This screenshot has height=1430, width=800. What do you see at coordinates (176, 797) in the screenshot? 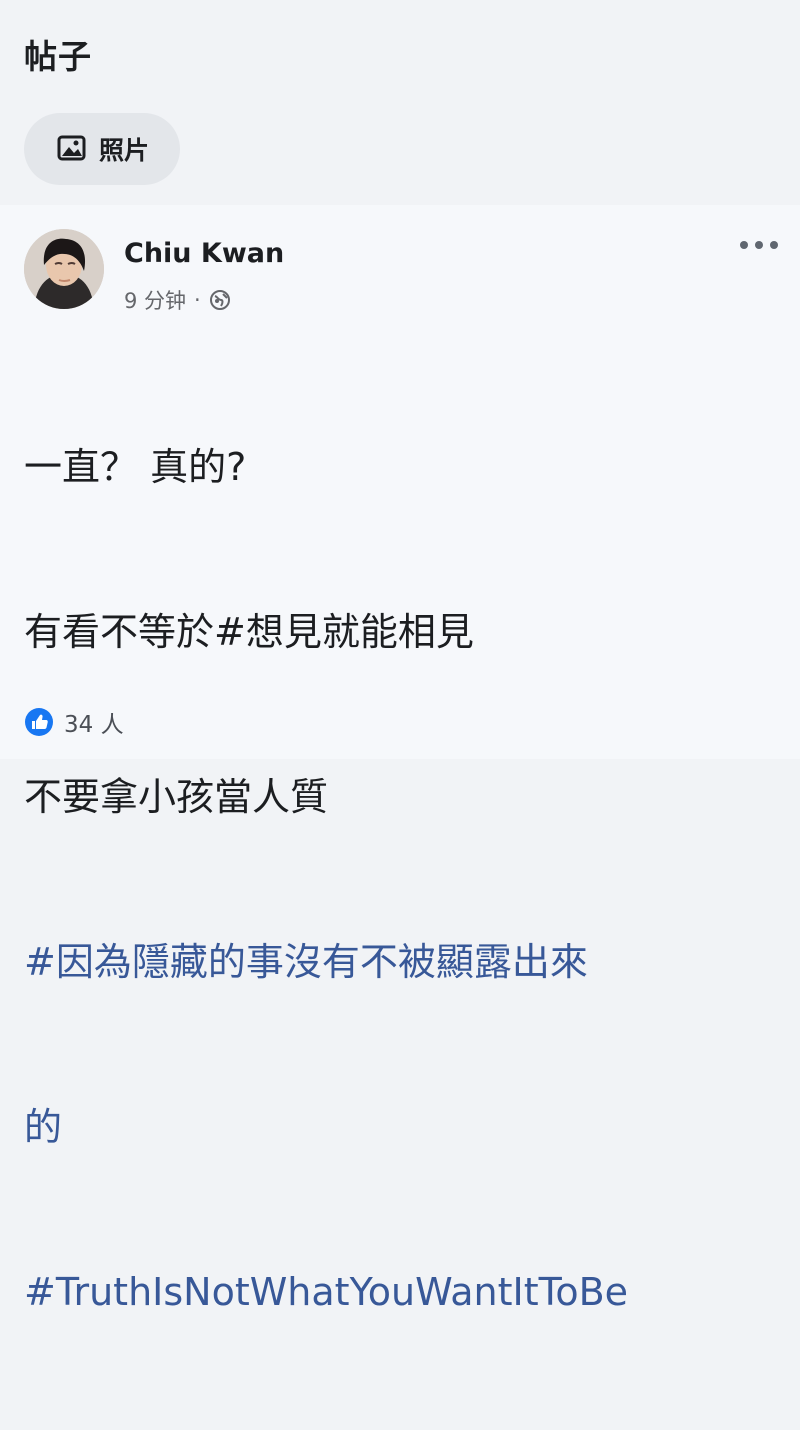
I see `post-text-line: 不要拿小孩當人質` at bounding box center [176, 797].